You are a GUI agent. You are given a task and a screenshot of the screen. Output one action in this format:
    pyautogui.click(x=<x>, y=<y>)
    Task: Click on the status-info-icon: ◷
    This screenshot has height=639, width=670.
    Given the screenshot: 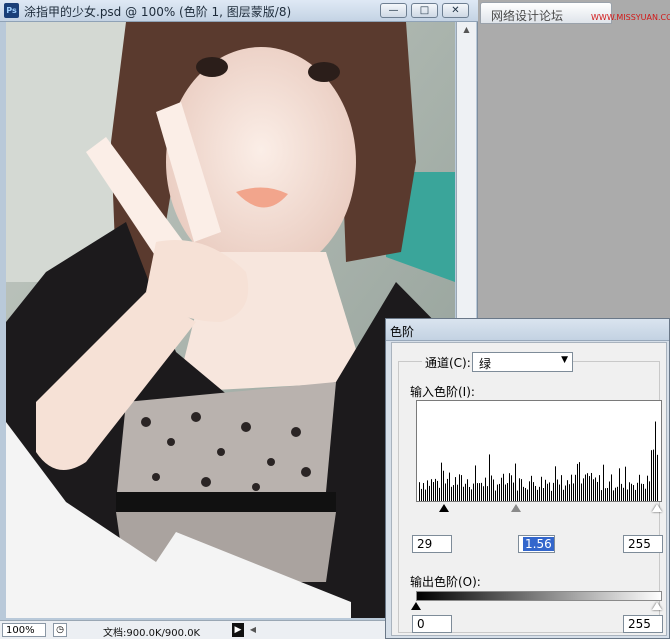 What is the action you would take?
    pyautogui.click(x=60, y=630)
    